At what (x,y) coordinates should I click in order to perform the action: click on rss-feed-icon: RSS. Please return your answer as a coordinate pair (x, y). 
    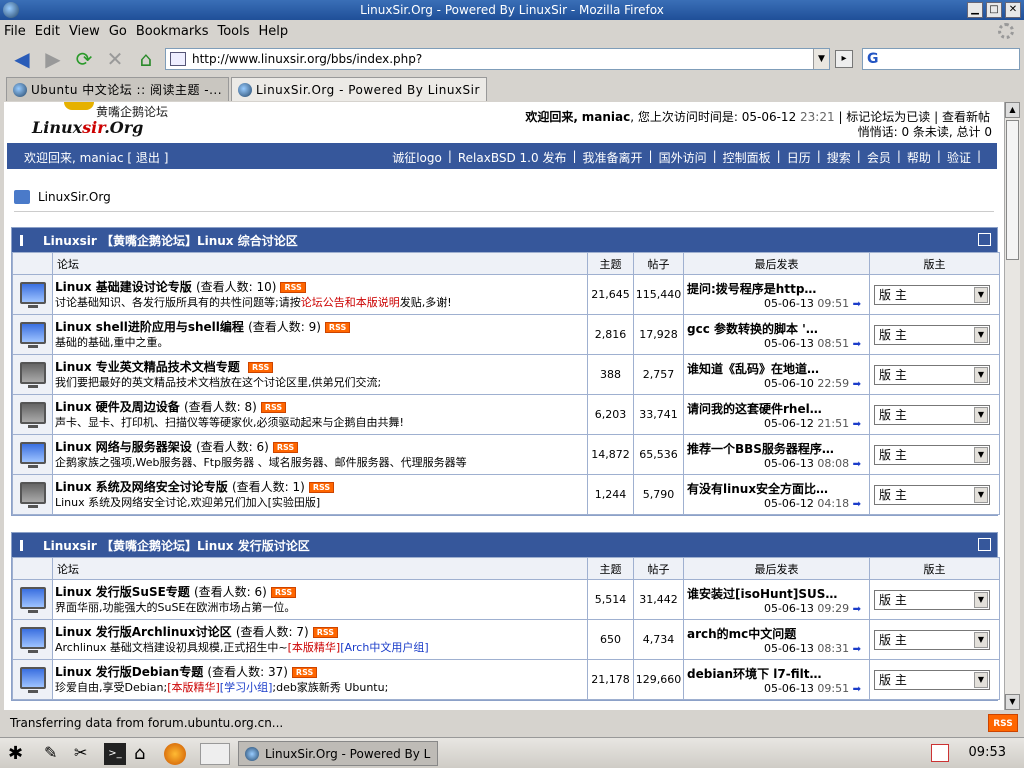
    Looking at the image, I should click on (1003, 723).